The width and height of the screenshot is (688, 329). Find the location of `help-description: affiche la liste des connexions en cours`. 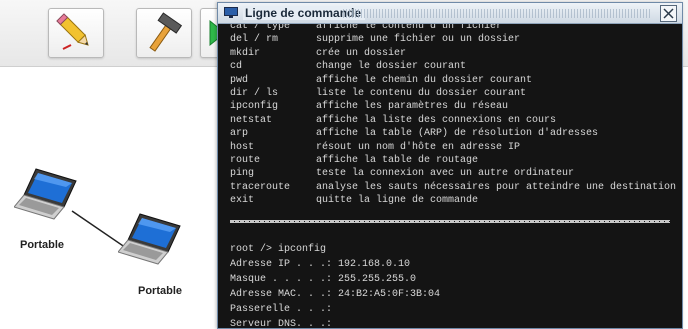

help-description: affiche la liste des connexions en cours is located at coordinates (436, 120).